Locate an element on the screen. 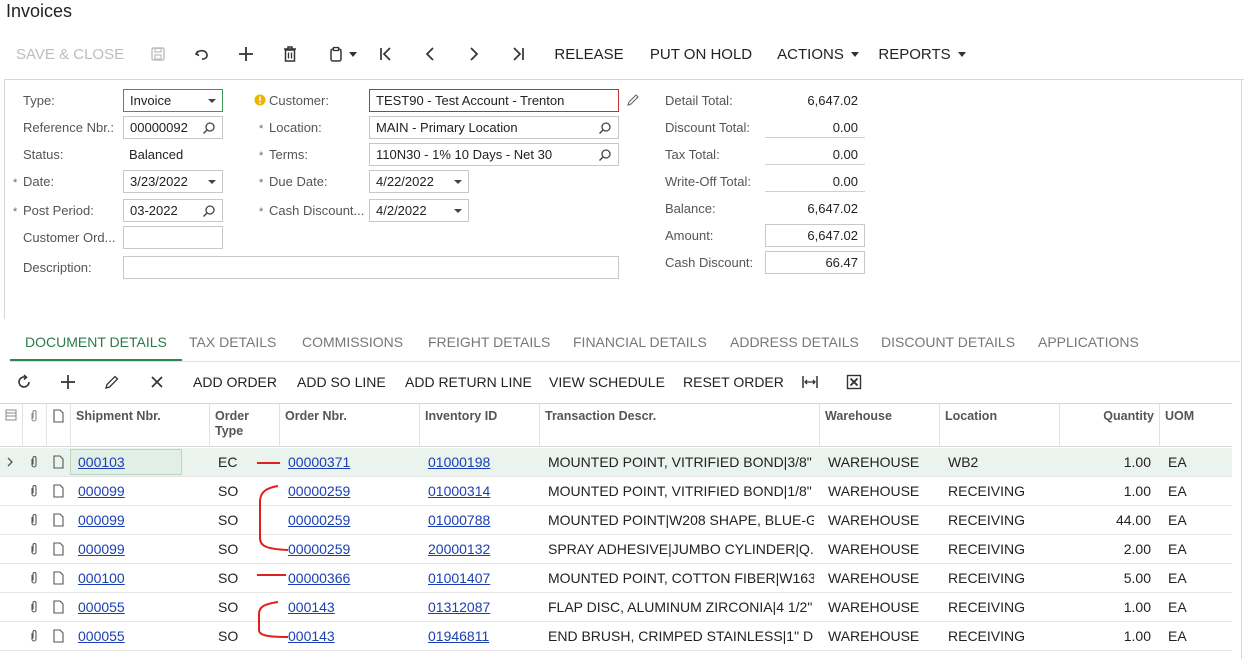 The width and height of the screenshot is (1244, 659). tab-applications: APPLICATIONS is located at coordinates (1088, 344).